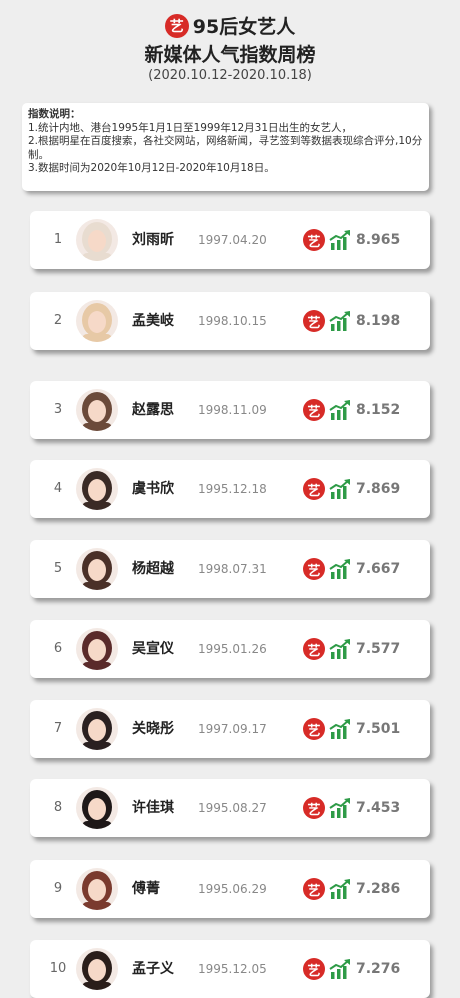 The width and height of the screenshot is (460, 998). Describe the element at coordinates (58, 488) in the screenshot. I see `rank-number: 4` at that location.